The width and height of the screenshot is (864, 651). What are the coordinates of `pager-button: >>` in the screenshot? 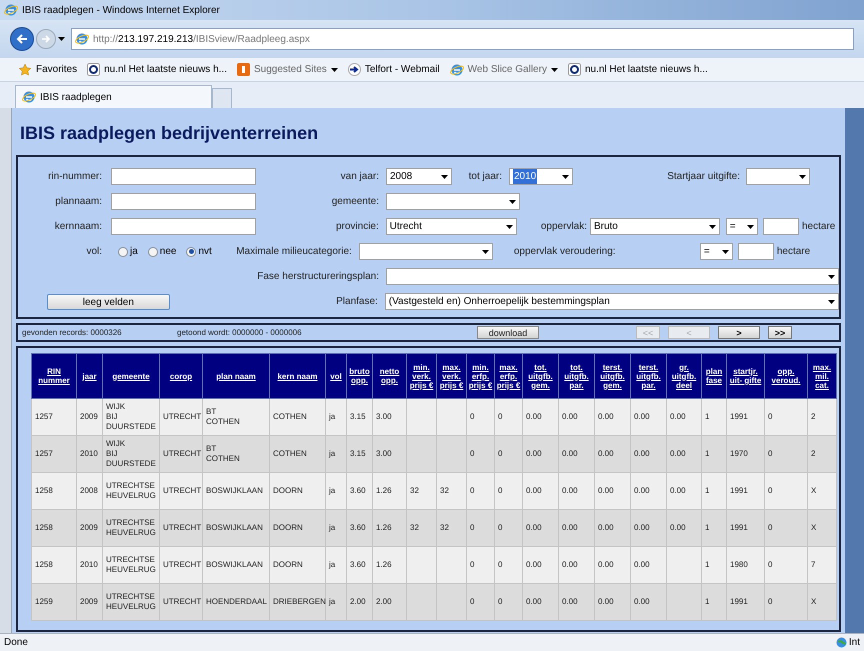 It's located at (780, 332).